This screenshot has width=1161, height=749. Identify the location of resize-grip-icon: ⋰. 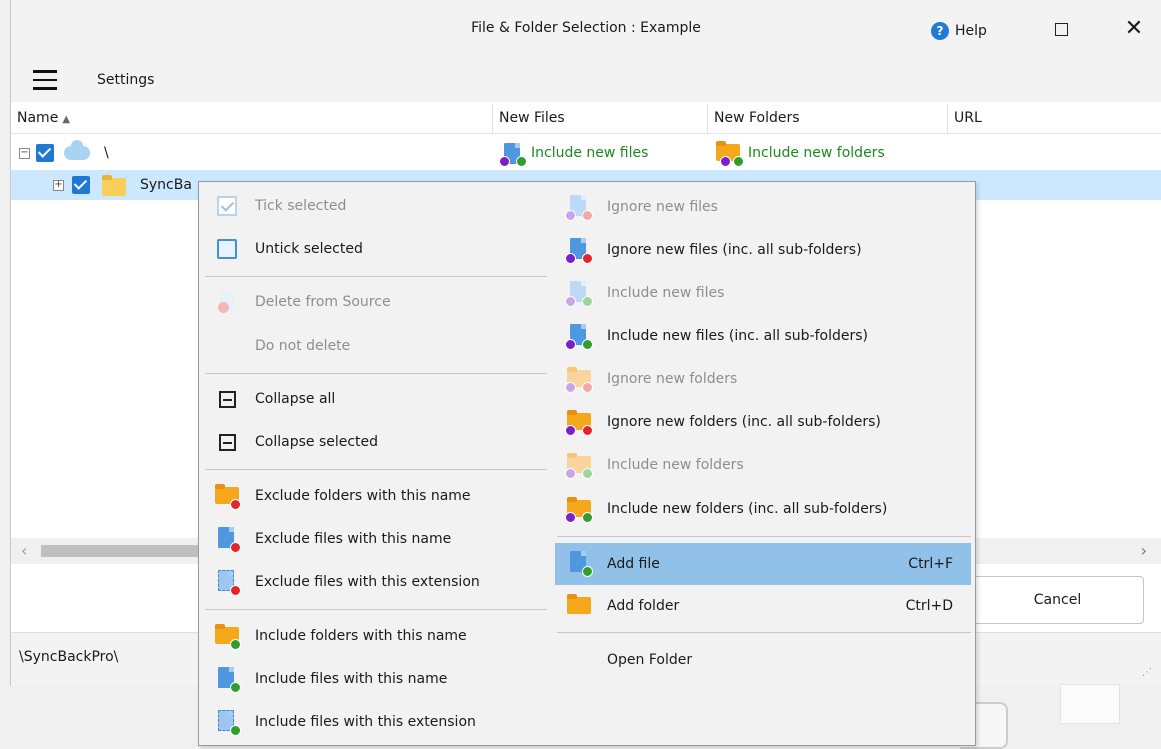
(1147, 672).